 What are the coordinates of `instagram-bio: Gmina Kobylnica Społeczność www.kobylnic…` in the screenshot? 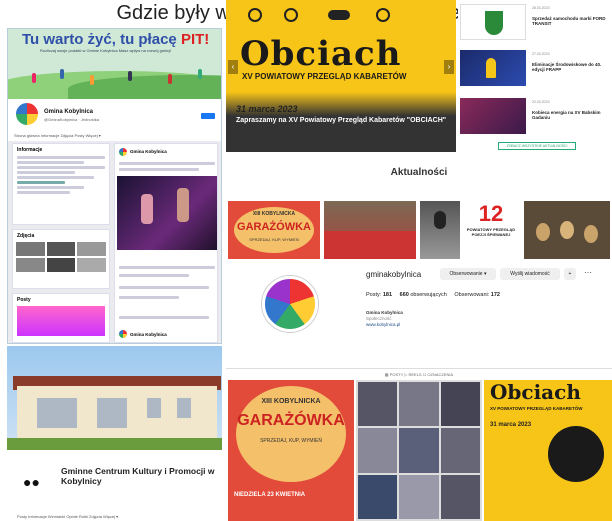 It's located at (384, 318).